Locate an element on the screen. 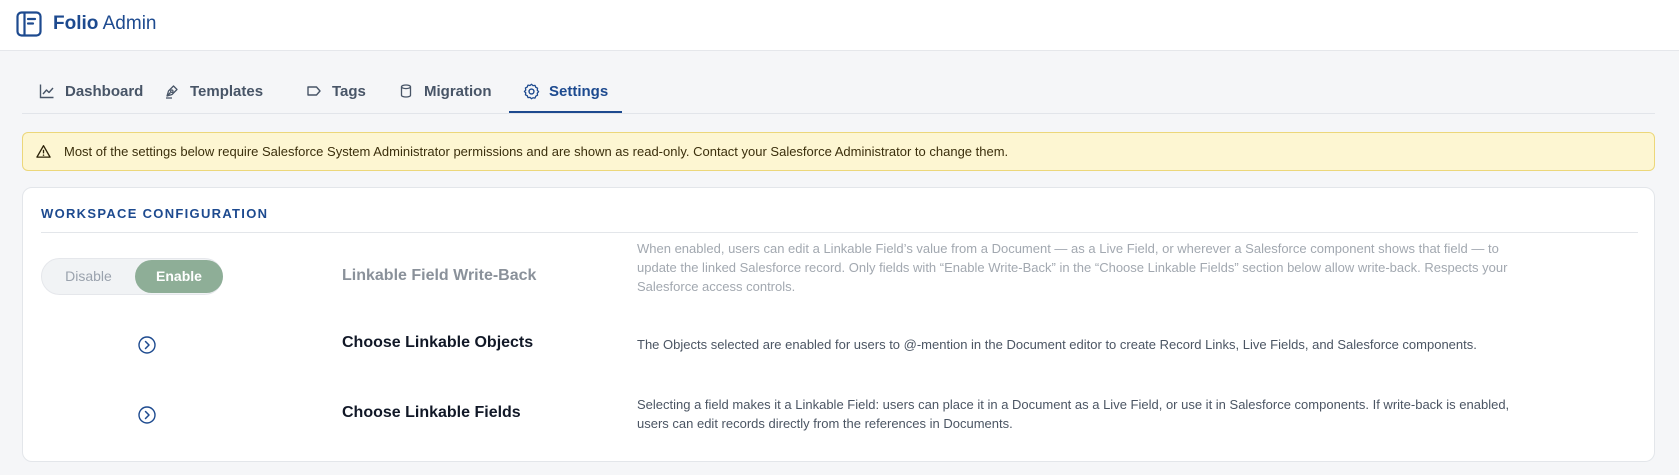 The height and width of the screenshot is (475, 1679). expand-linkable-objects-chevron-icon is located at coordinates (147, 345).